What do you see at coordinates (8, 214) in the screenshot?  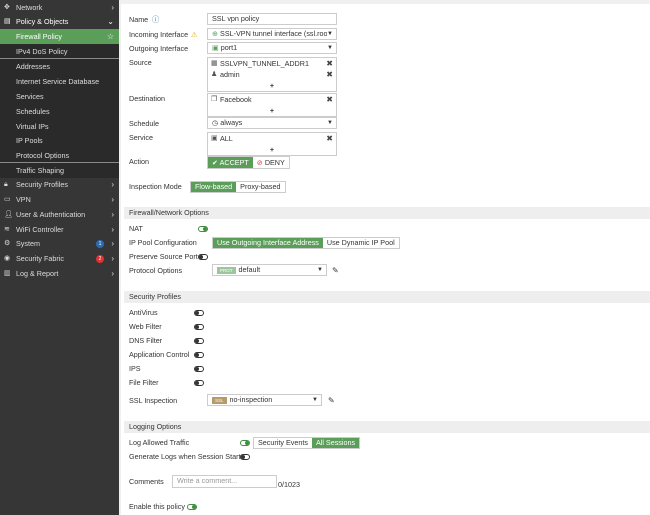 I see `user-icon: 👤︎` at bounding box center [8, 214].